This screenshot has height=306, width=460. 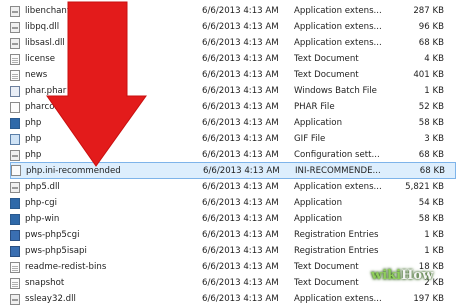 What do you see at coordinates (50, 299) in the screenshot?
I see `file-name: ssleay32.dll` at bounding box center [50, 299].